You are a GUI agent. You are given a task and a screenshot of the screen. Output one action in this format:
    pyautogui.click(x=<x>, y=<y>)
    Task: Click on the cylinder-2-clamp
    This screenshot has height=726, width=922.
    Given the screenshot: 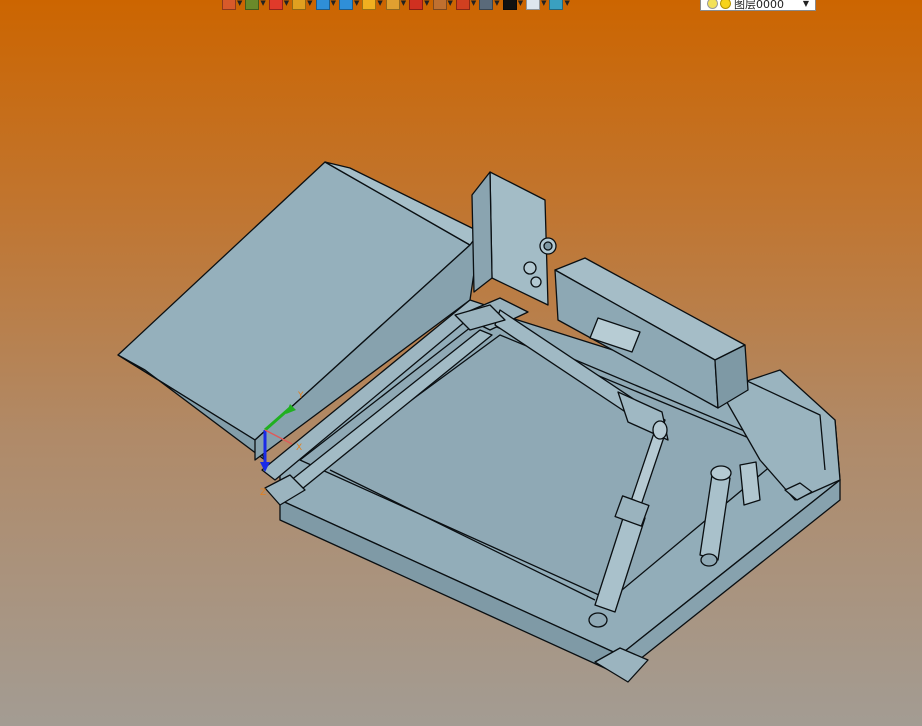 What is the action you would take?
    pyautogui.click(x=750, y=483)
    